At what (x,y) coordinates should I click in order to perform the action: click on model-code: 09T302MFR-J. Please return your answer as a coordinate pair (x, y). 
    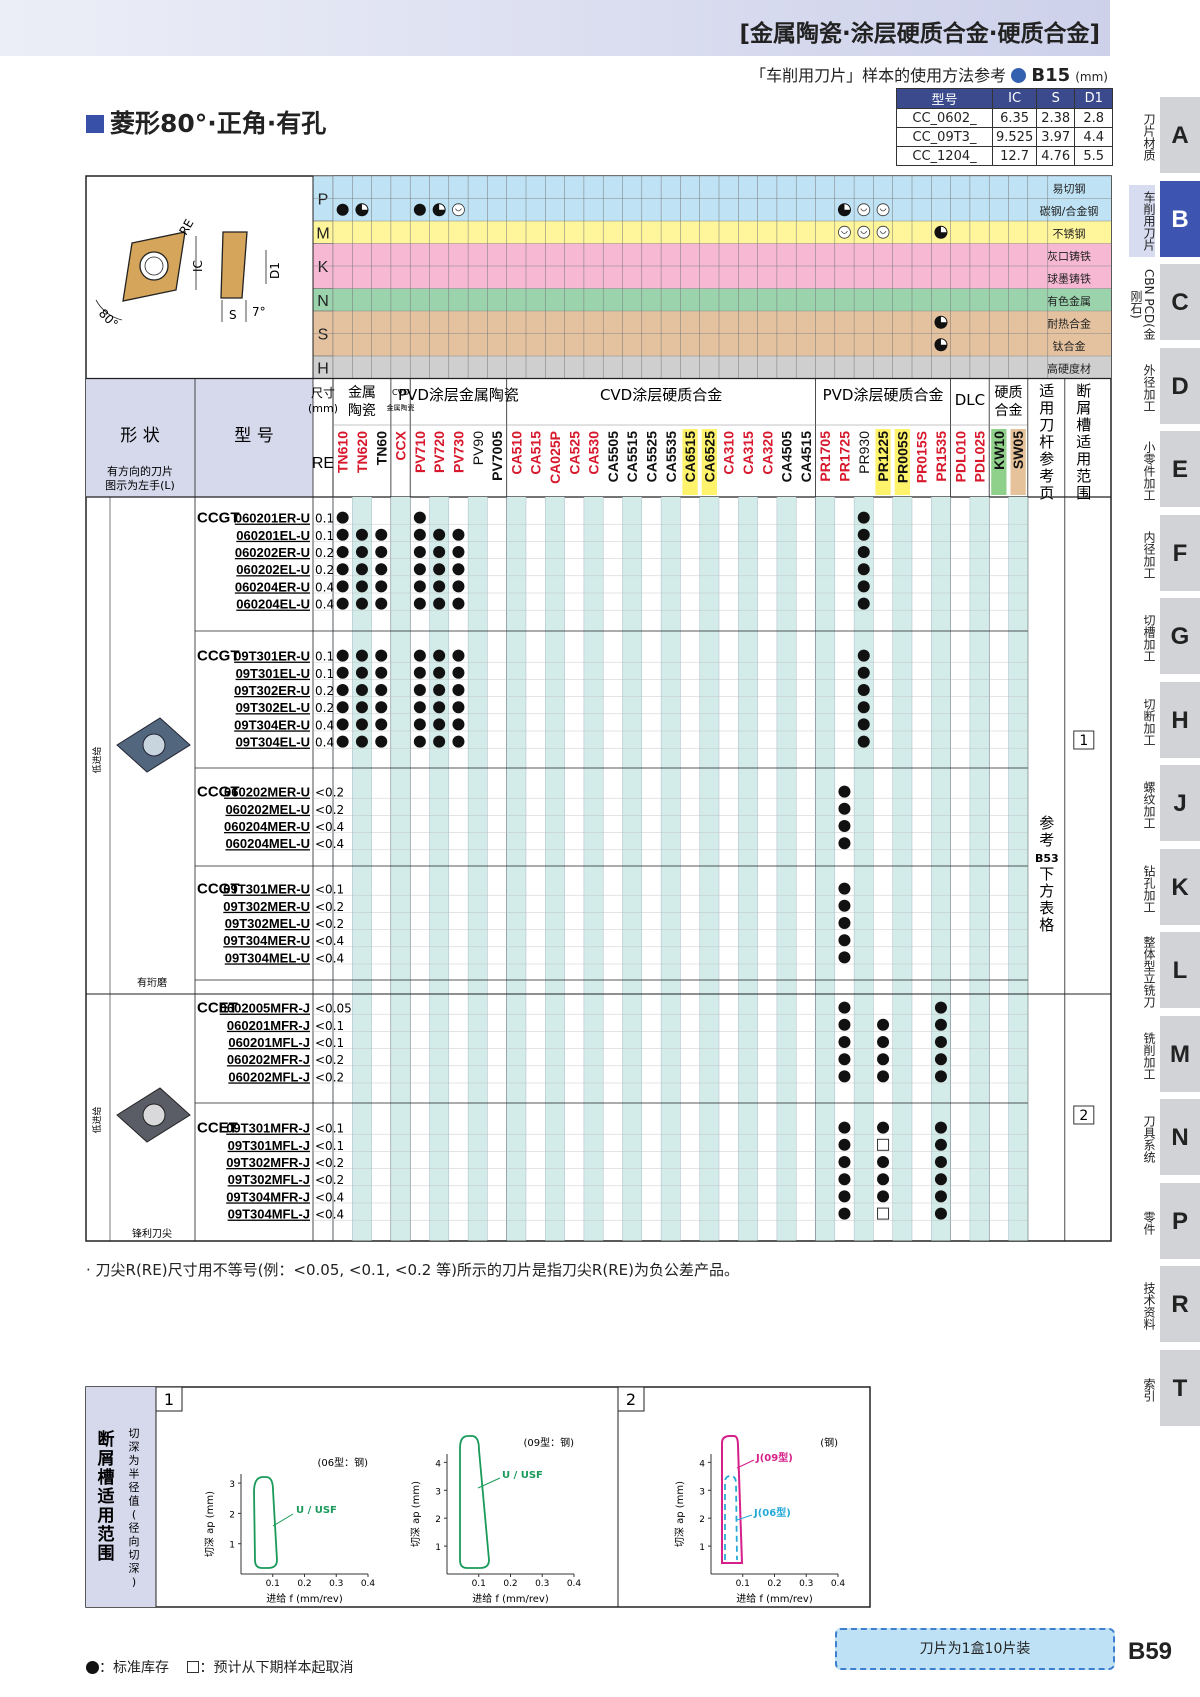
    Looking at the image, I should click on (268, 1162).